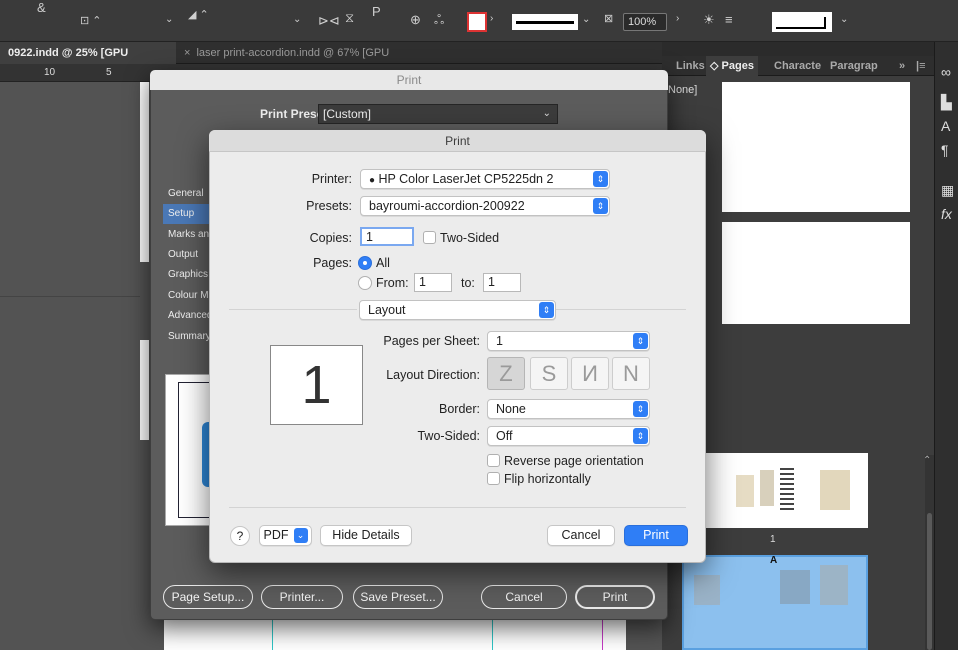 Image resolution: width=958 pixels, height=650 pixels. Describe the element at coordinates (329, 21) in the screenshot. I see `flip-icon: ⊳⊲` at that location.